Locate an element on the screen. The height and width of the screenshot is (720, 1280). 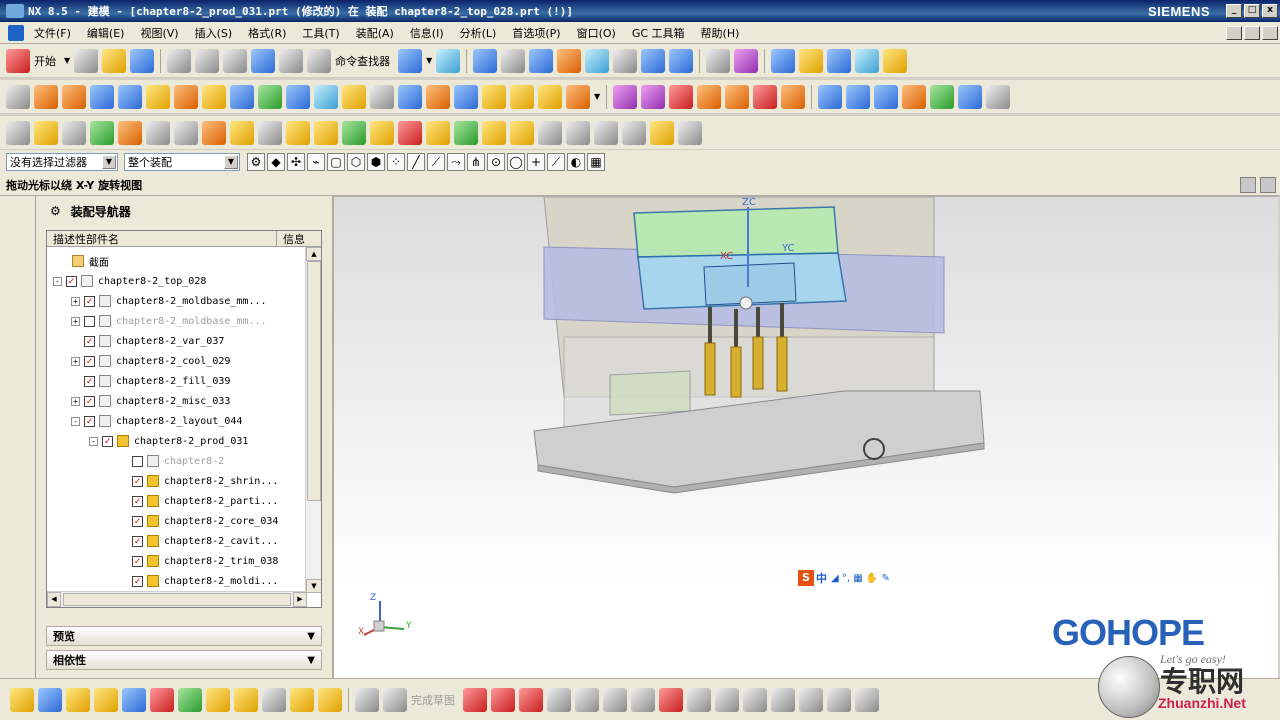
undo-icon is located at coordinates (263, 60).